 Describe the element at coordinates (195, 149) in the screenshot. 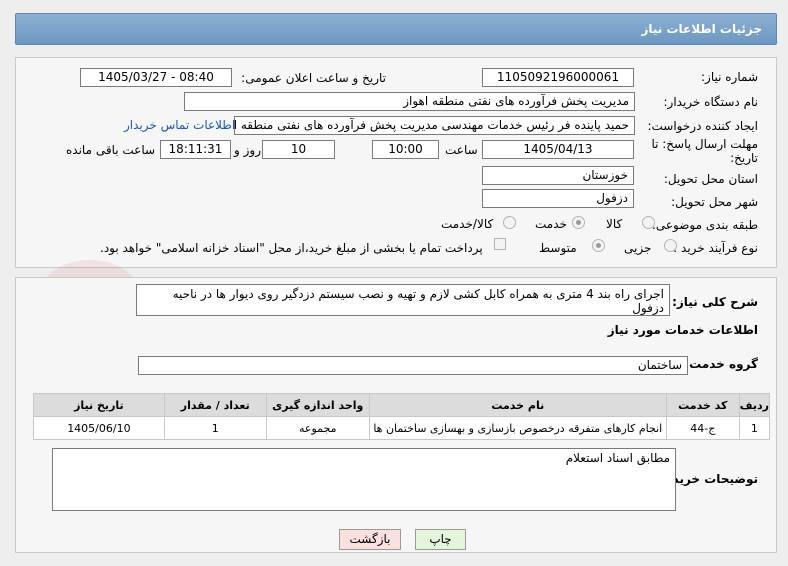

I see `remaining-time-field: 18:11:31` at that location.